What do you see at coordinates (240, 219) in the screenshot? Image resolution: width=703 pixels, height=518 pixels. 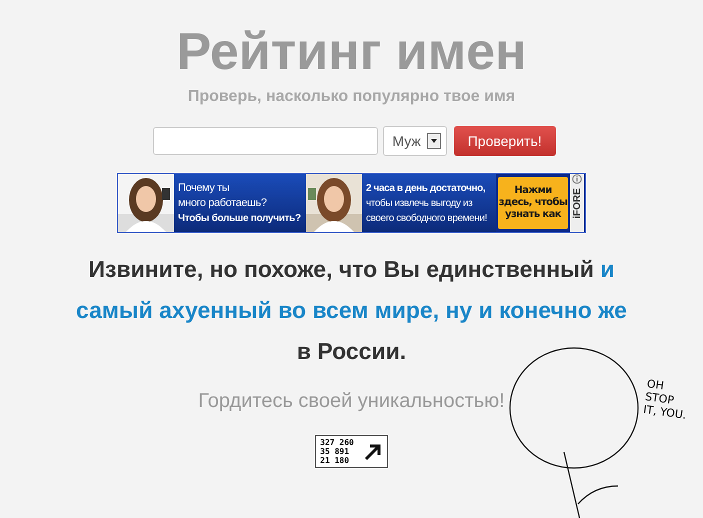 I see `ad-text: Чтобы больше получить?` at bounding box center [240, 219].